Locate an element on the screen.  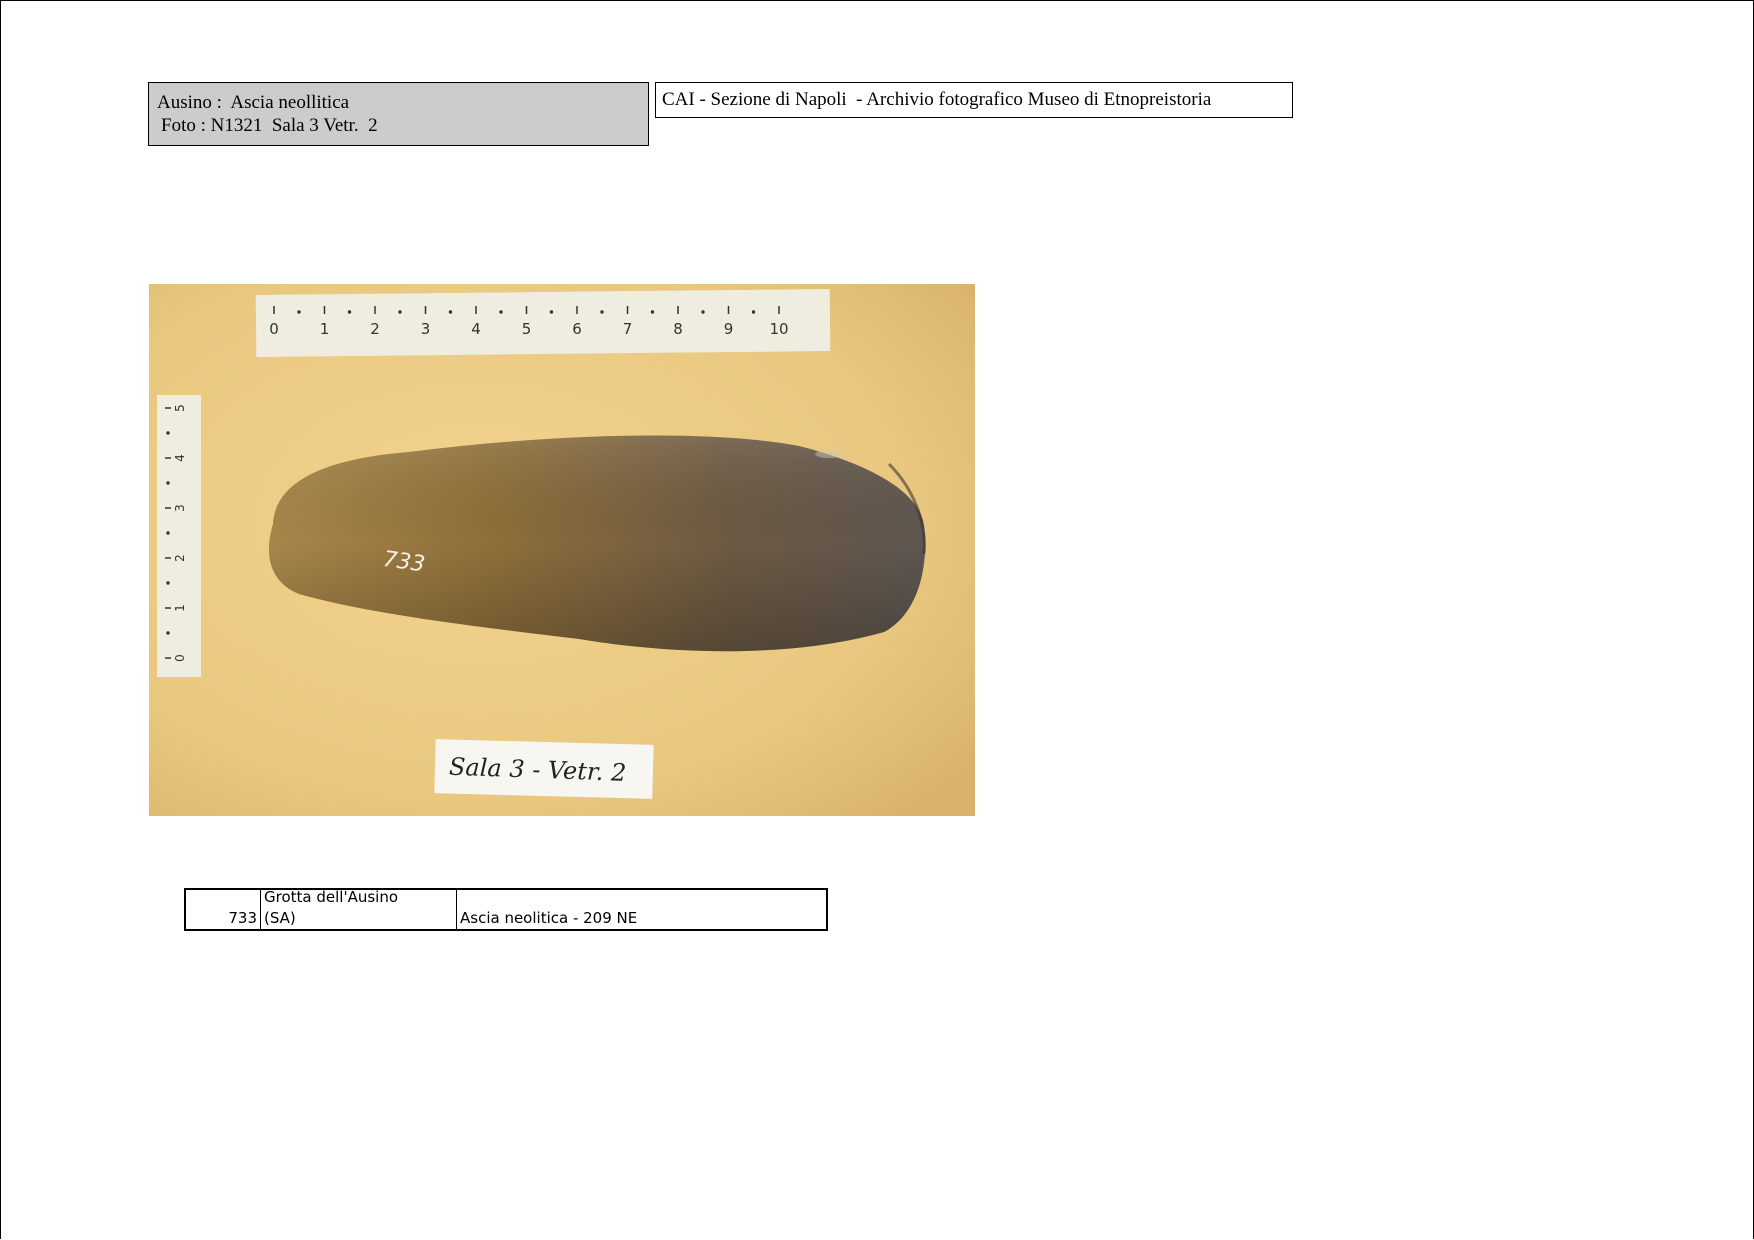
ruler-h-label: 7 is located at coordinates (628, 329).